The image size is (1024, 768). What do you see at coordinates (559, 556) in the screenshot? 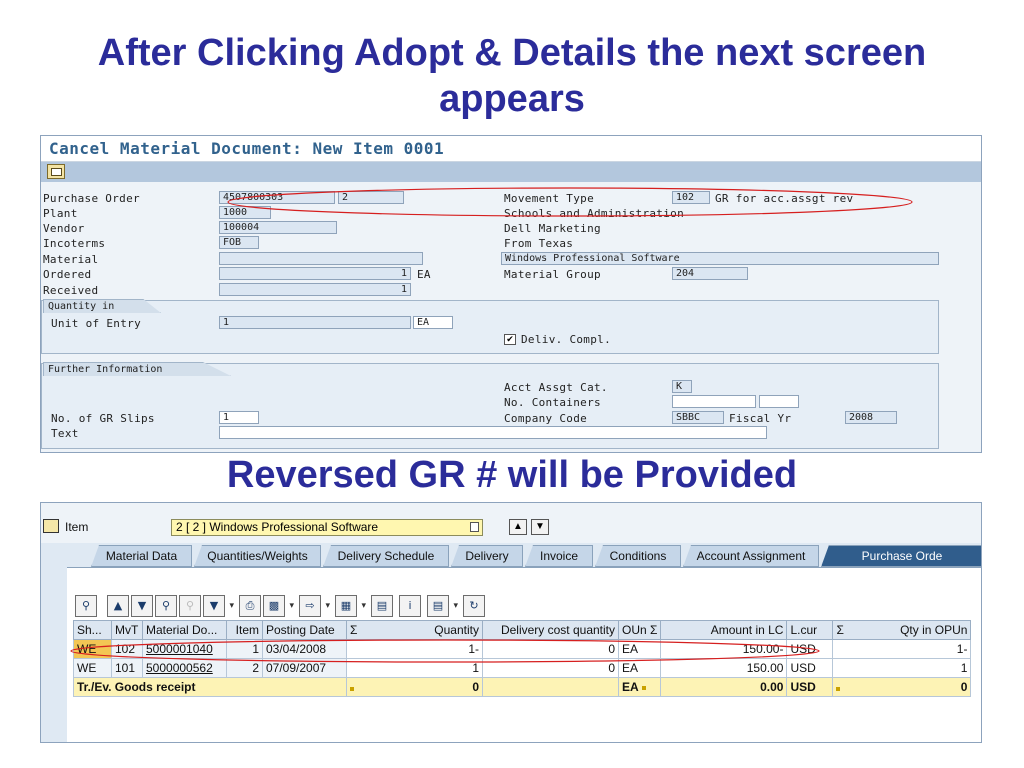
I see `tab-invoice: Invoice` at bounding box center [559, 556].